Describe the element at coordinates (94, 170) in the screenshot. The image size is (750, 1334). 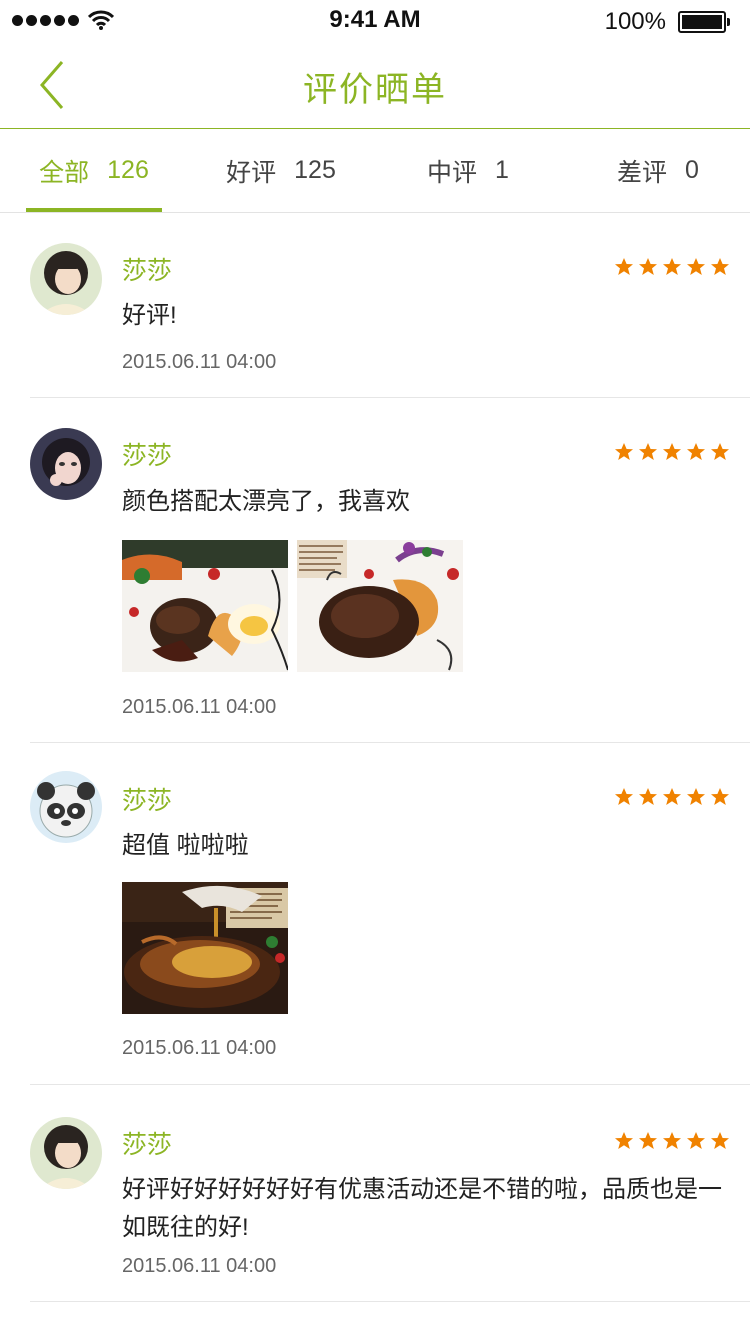
I see `tab-all: 全部 126` at that location.